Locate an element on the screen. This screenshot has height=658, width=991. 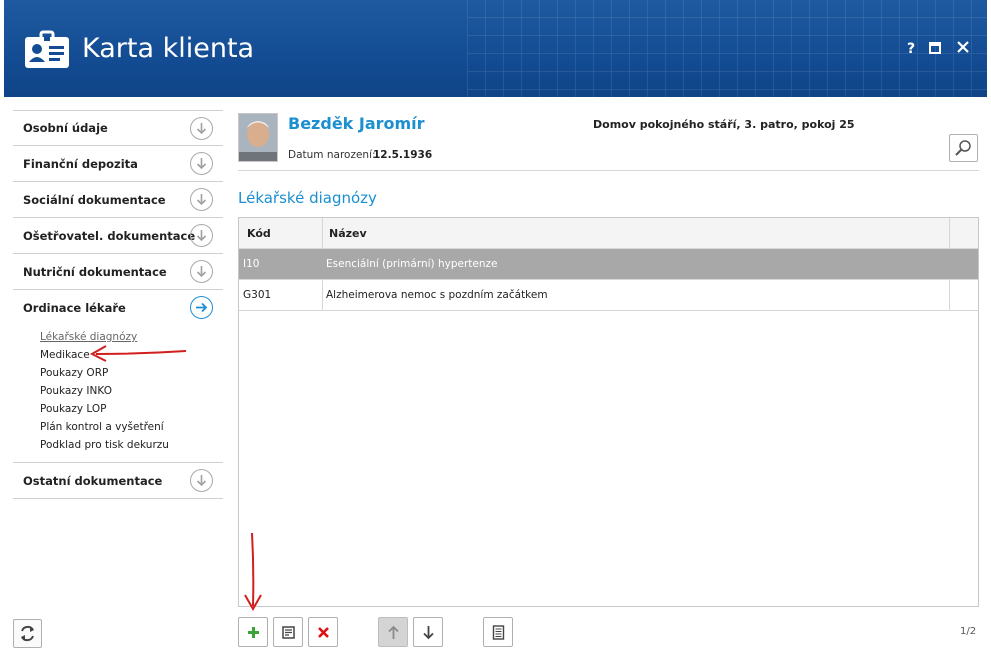
refresh-button is located at coordinates (27, 633).